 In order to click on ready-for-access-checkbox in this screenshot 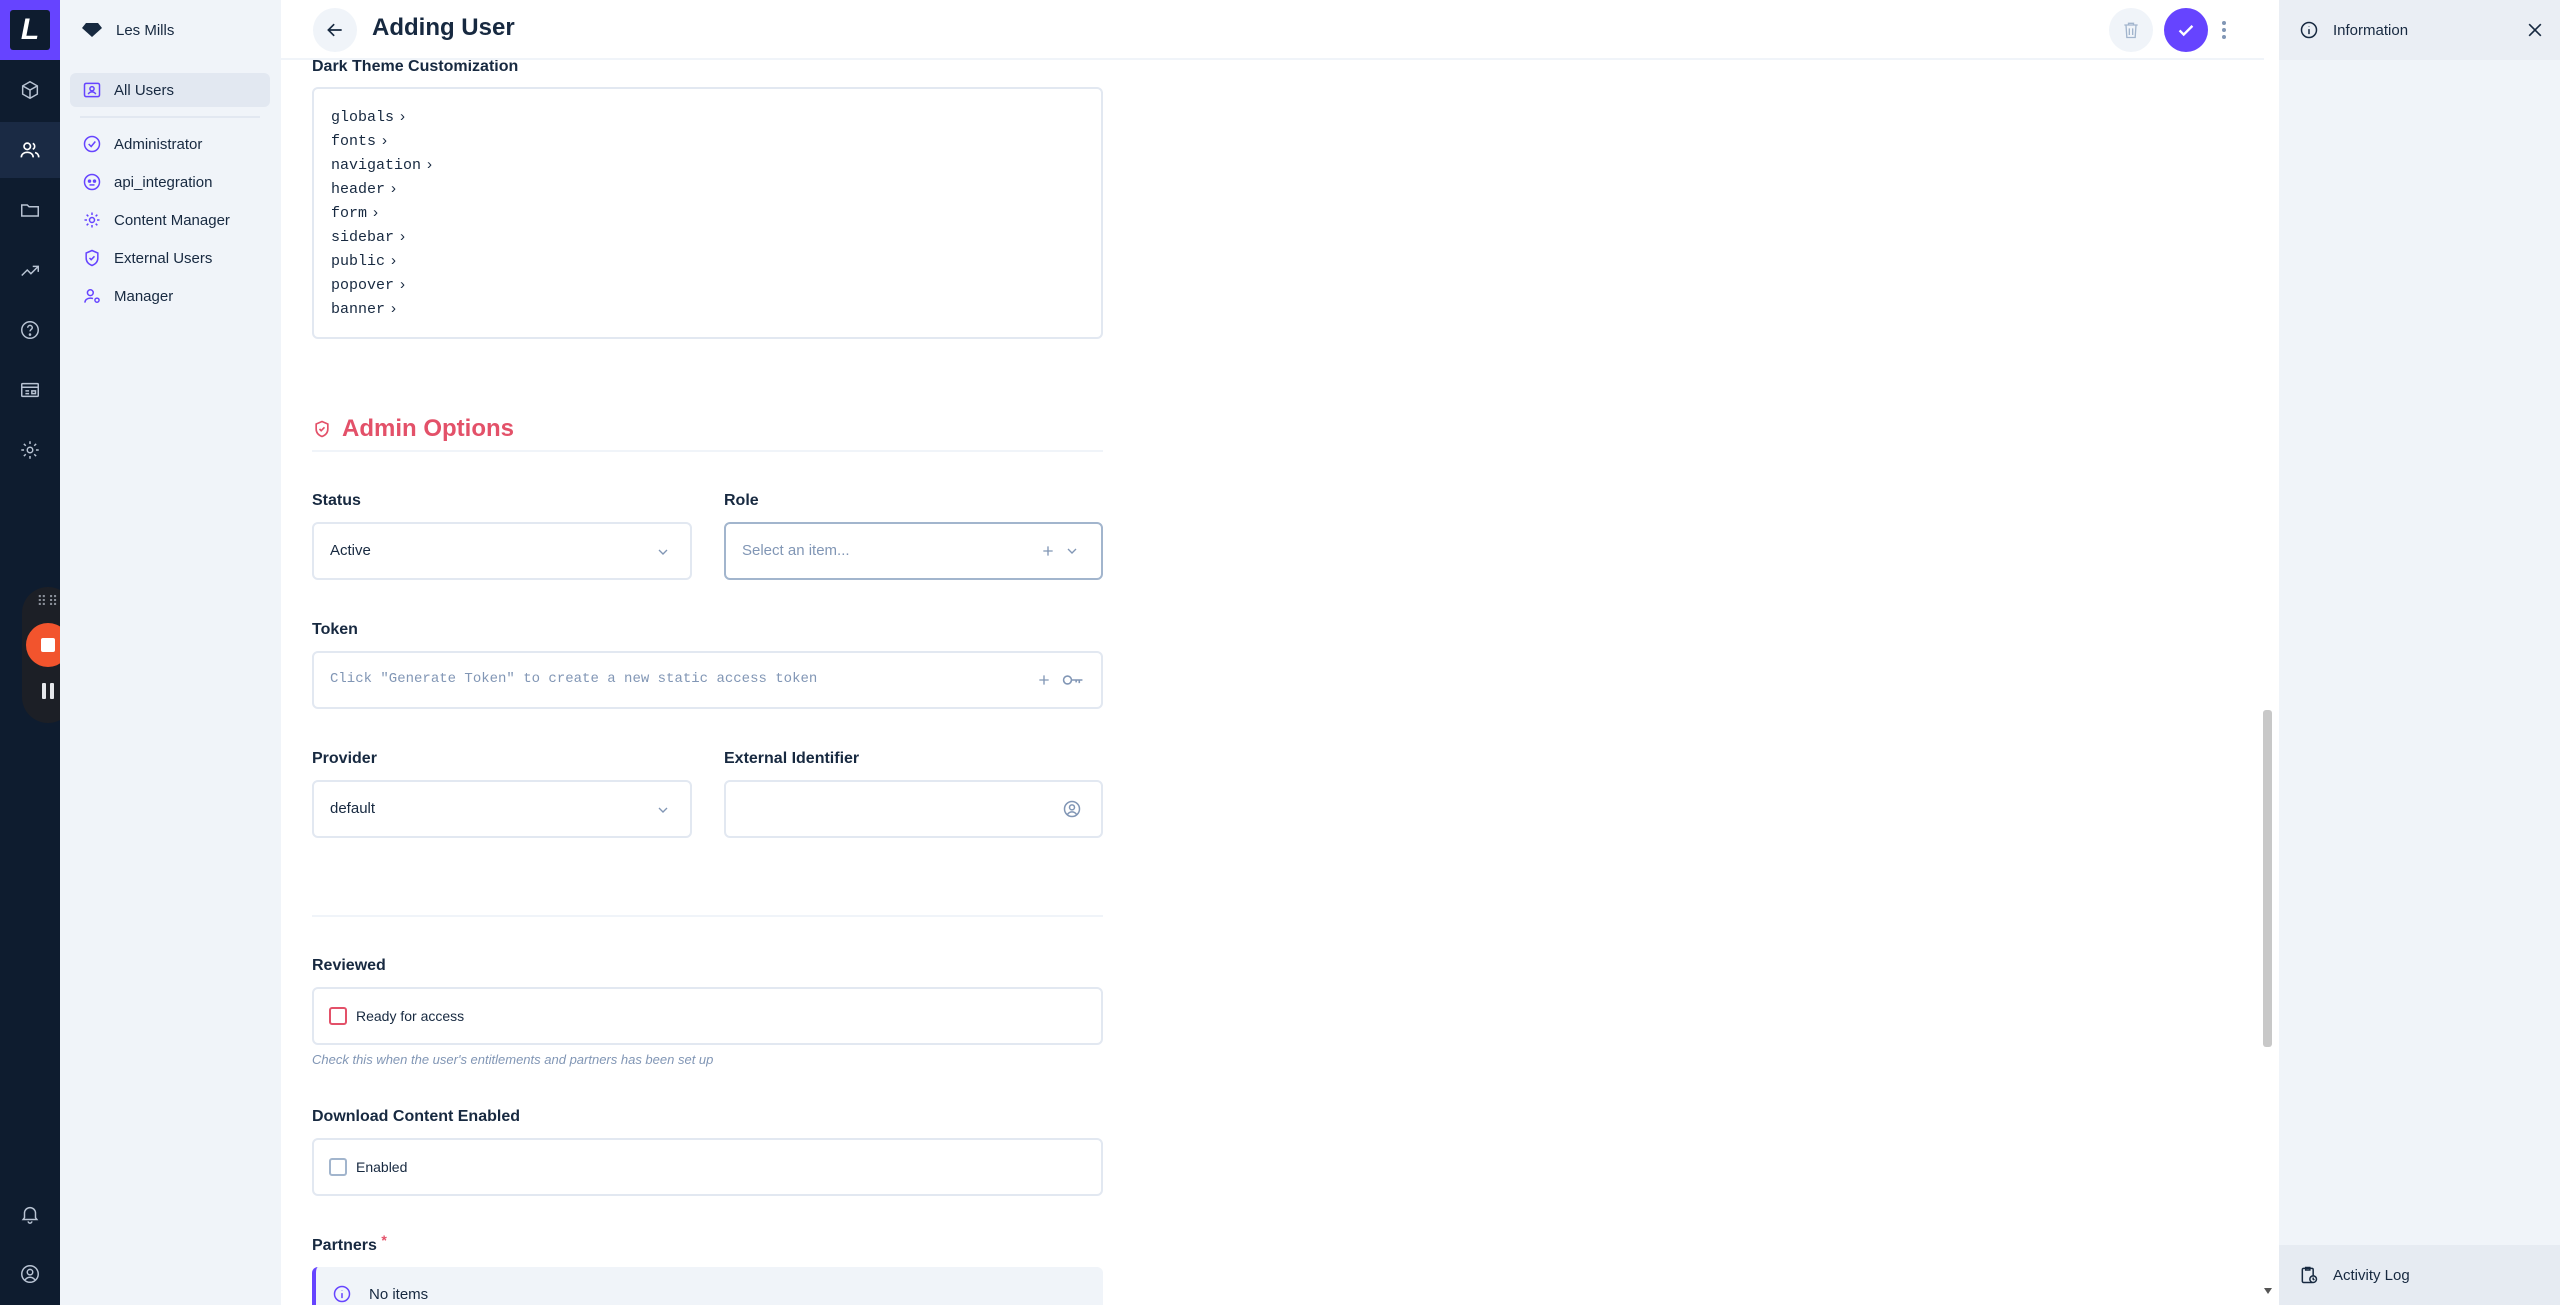, I will do `click(338, 1016)`.